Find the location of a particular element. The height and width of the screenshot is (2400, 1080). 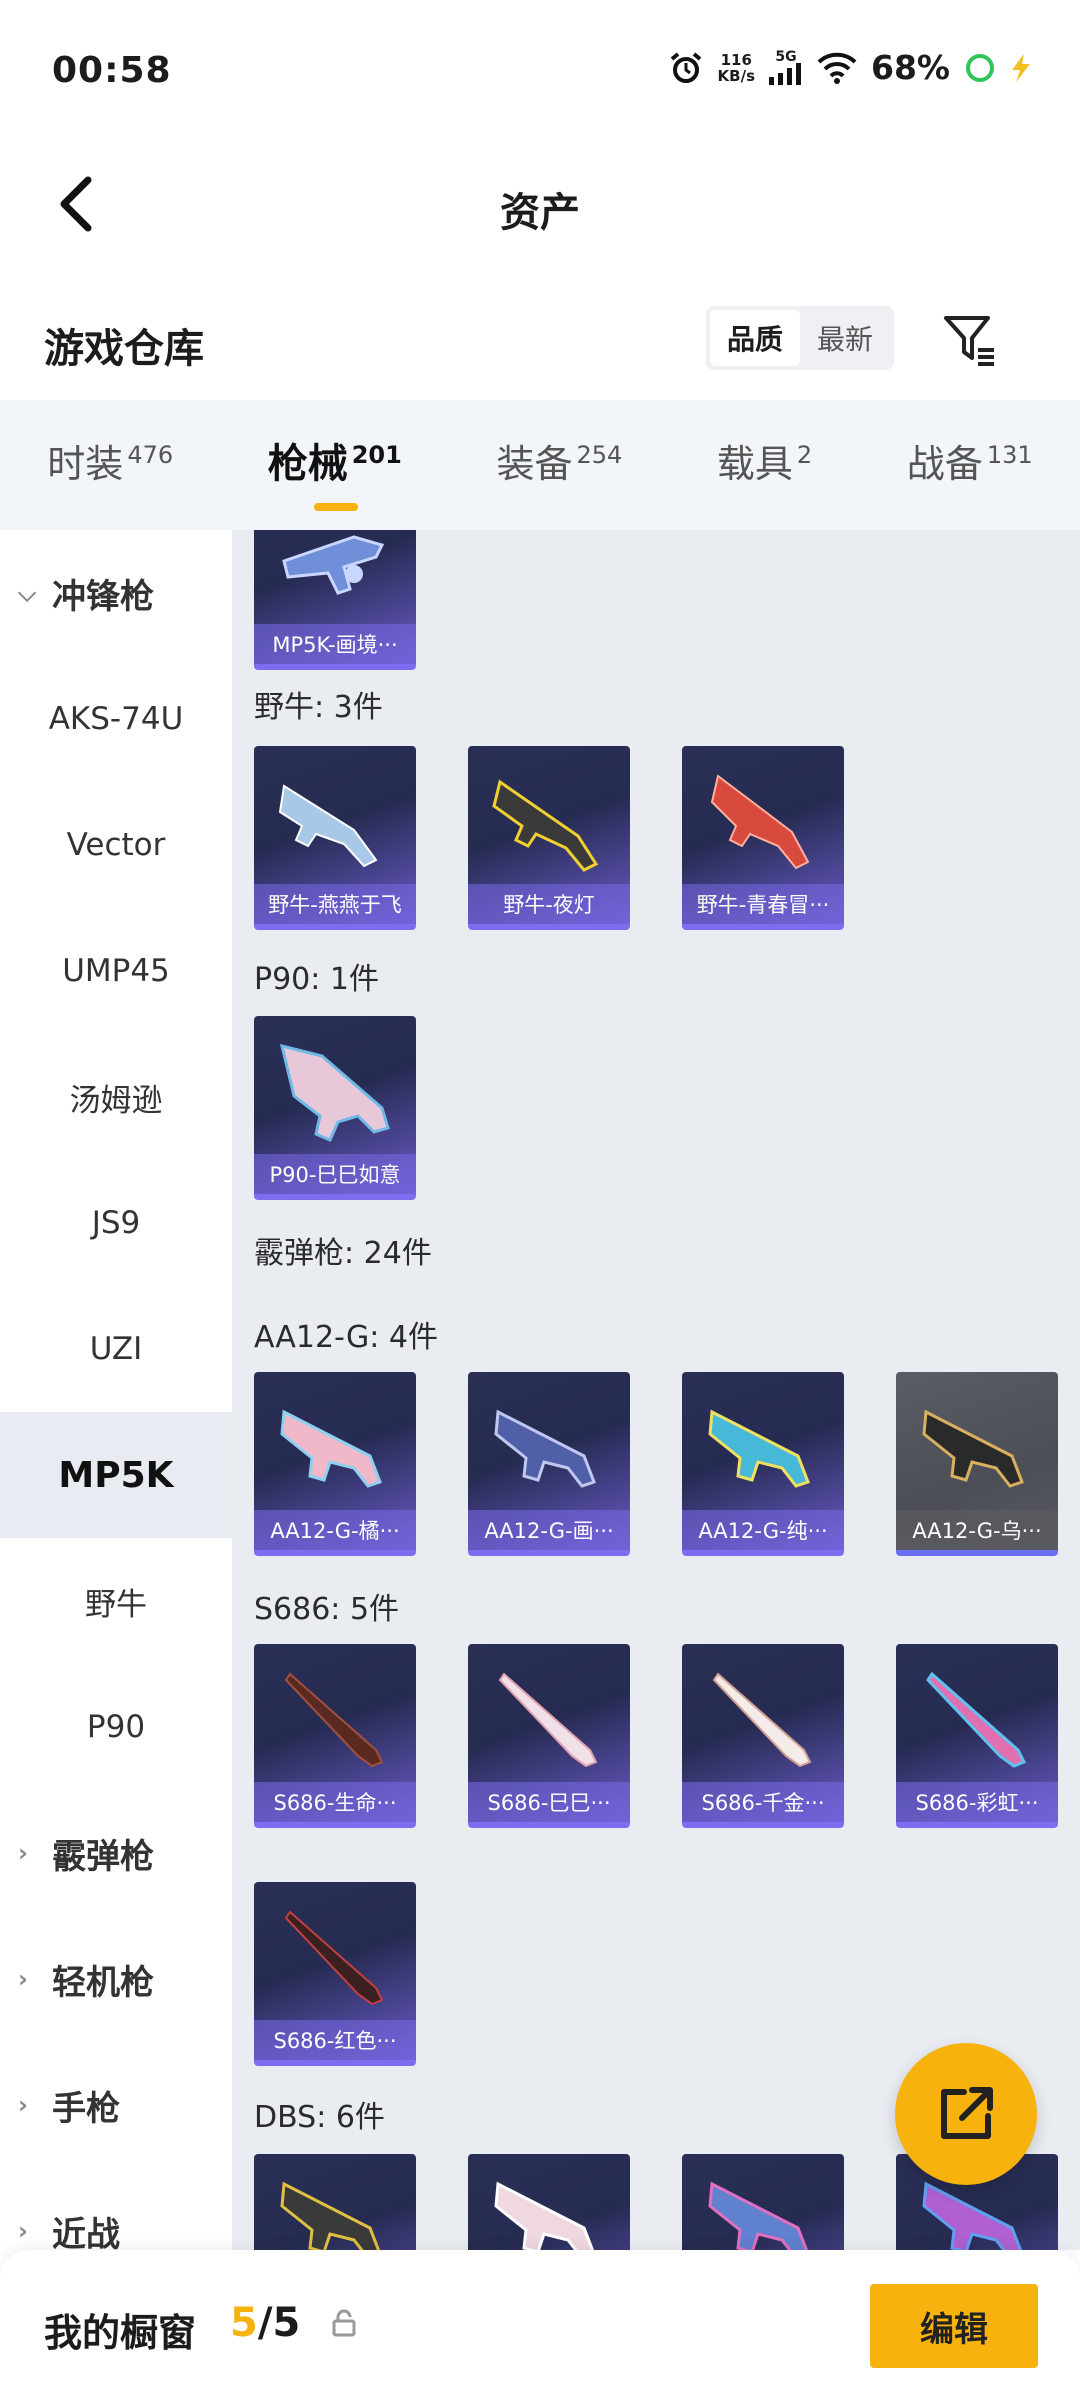

weapon-card: 野牛-青春冒··· is located at coordinates (763, 838).